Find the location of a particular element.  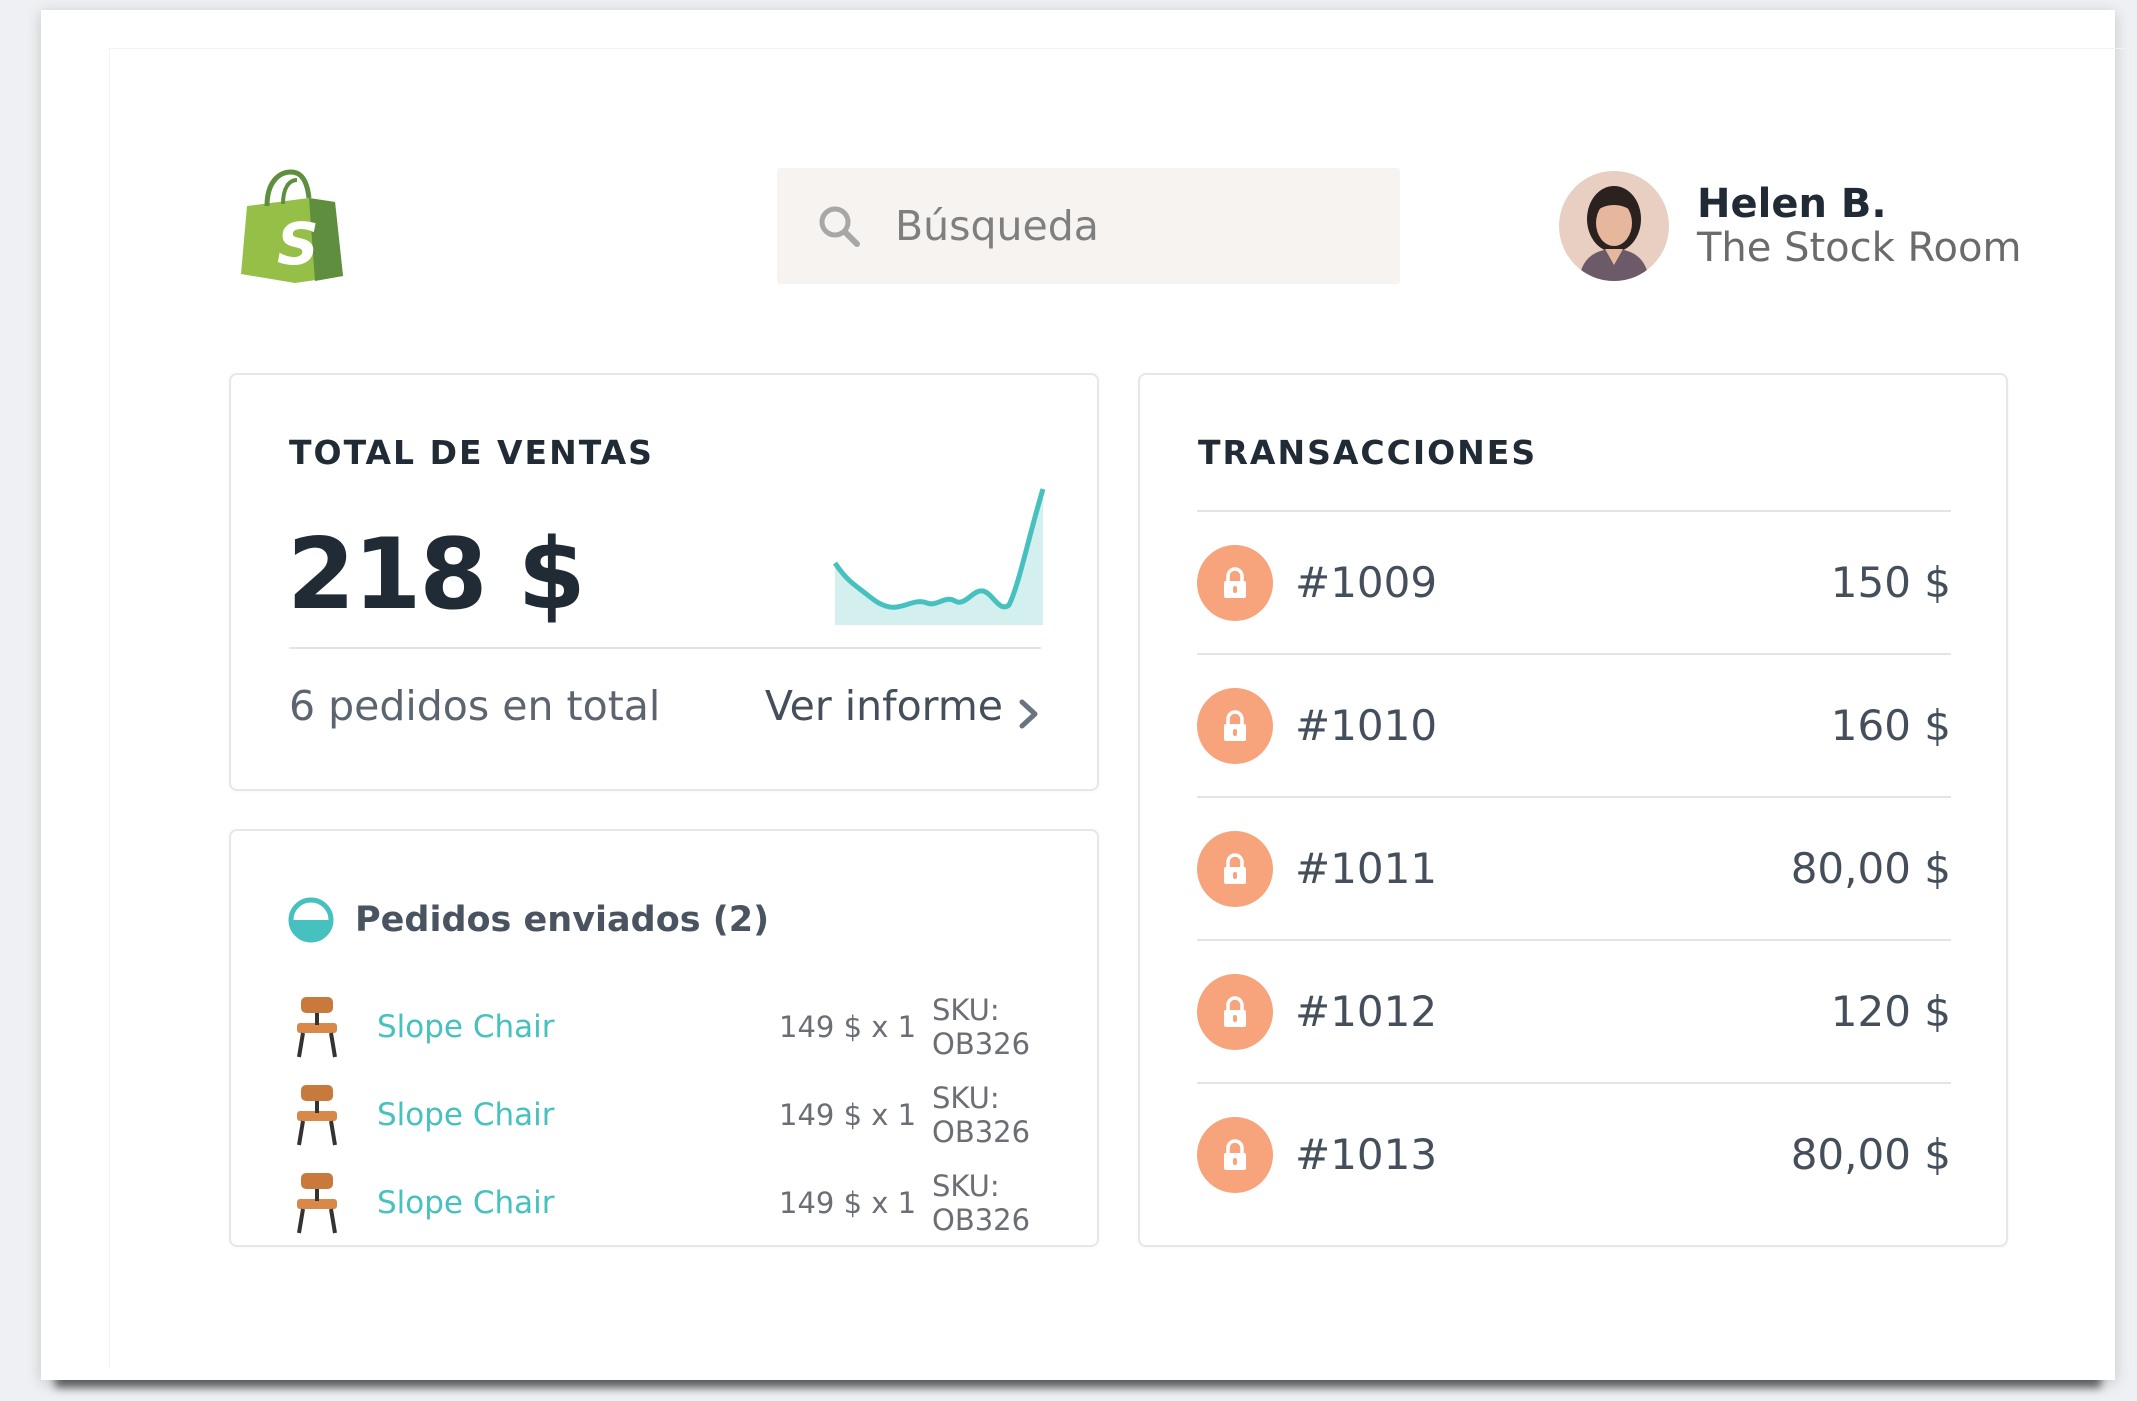

search-icon is located at coordinates (839, 226).